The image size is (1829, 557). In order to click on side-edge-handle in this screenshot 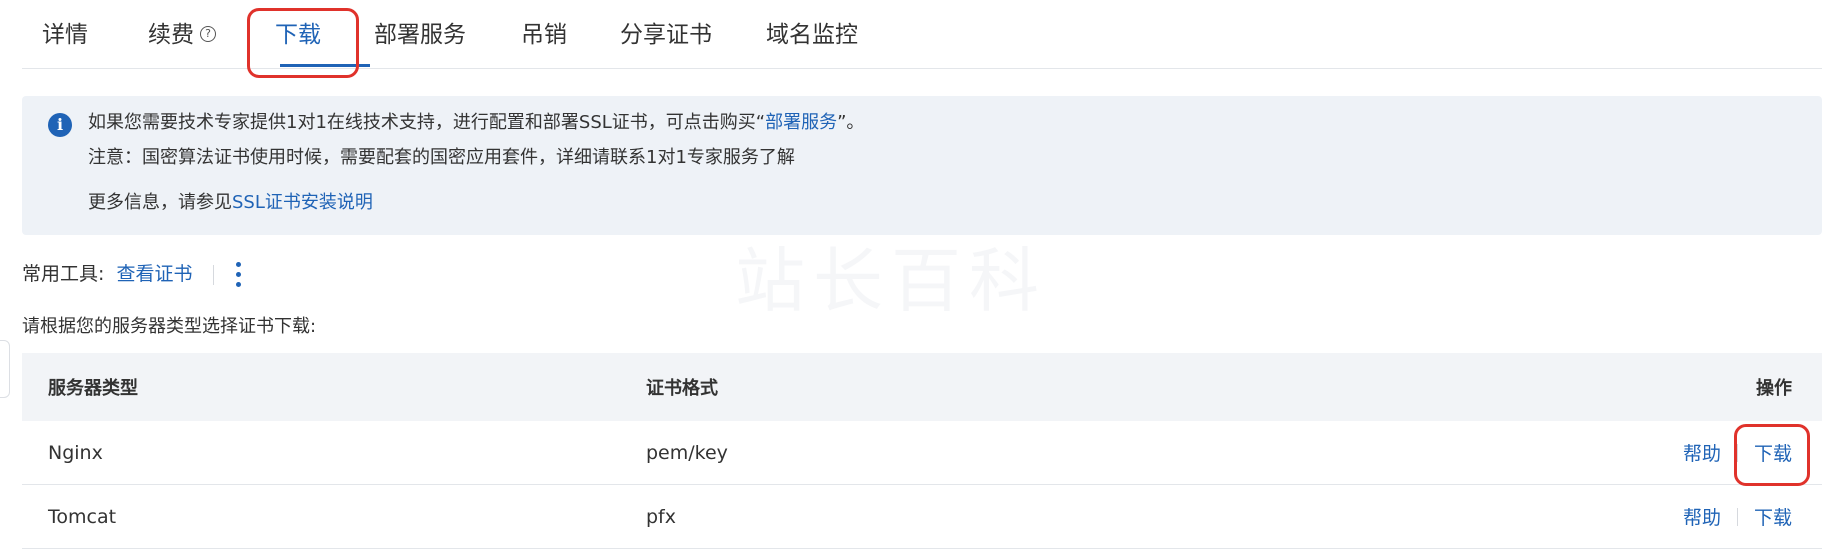, I will do `click(5, 369)`.